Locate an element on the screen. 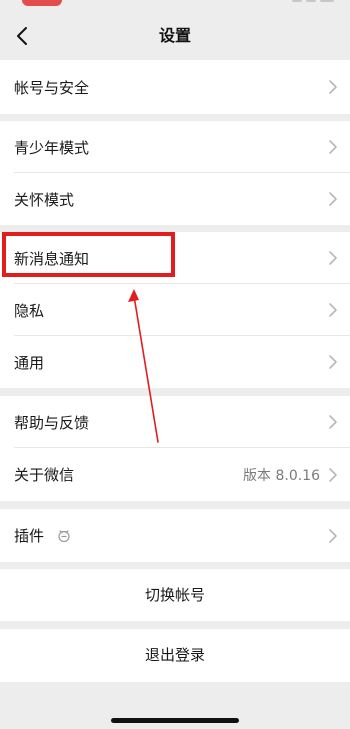 This screenshot has width=350, height=729. page-title: 设置 is located at coordinates (174, 35).